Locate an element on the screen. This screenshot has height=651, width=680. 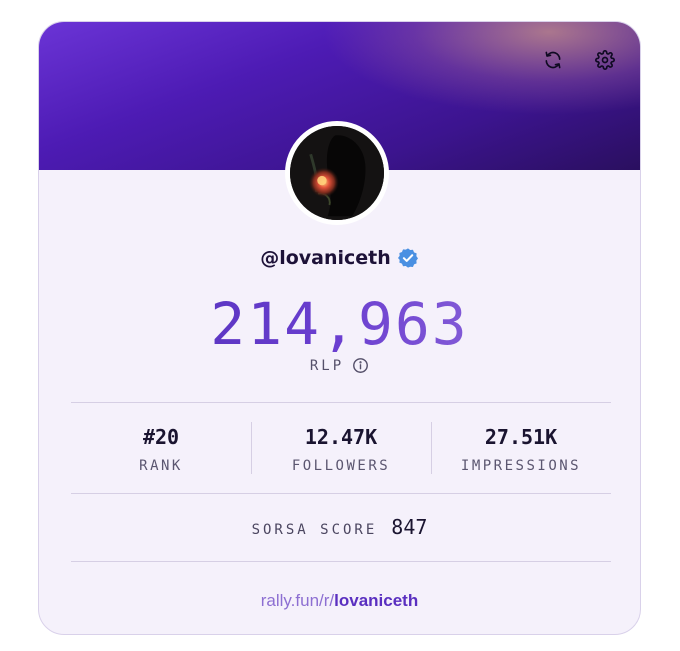
info-icon is located at coordinates (360, 365).